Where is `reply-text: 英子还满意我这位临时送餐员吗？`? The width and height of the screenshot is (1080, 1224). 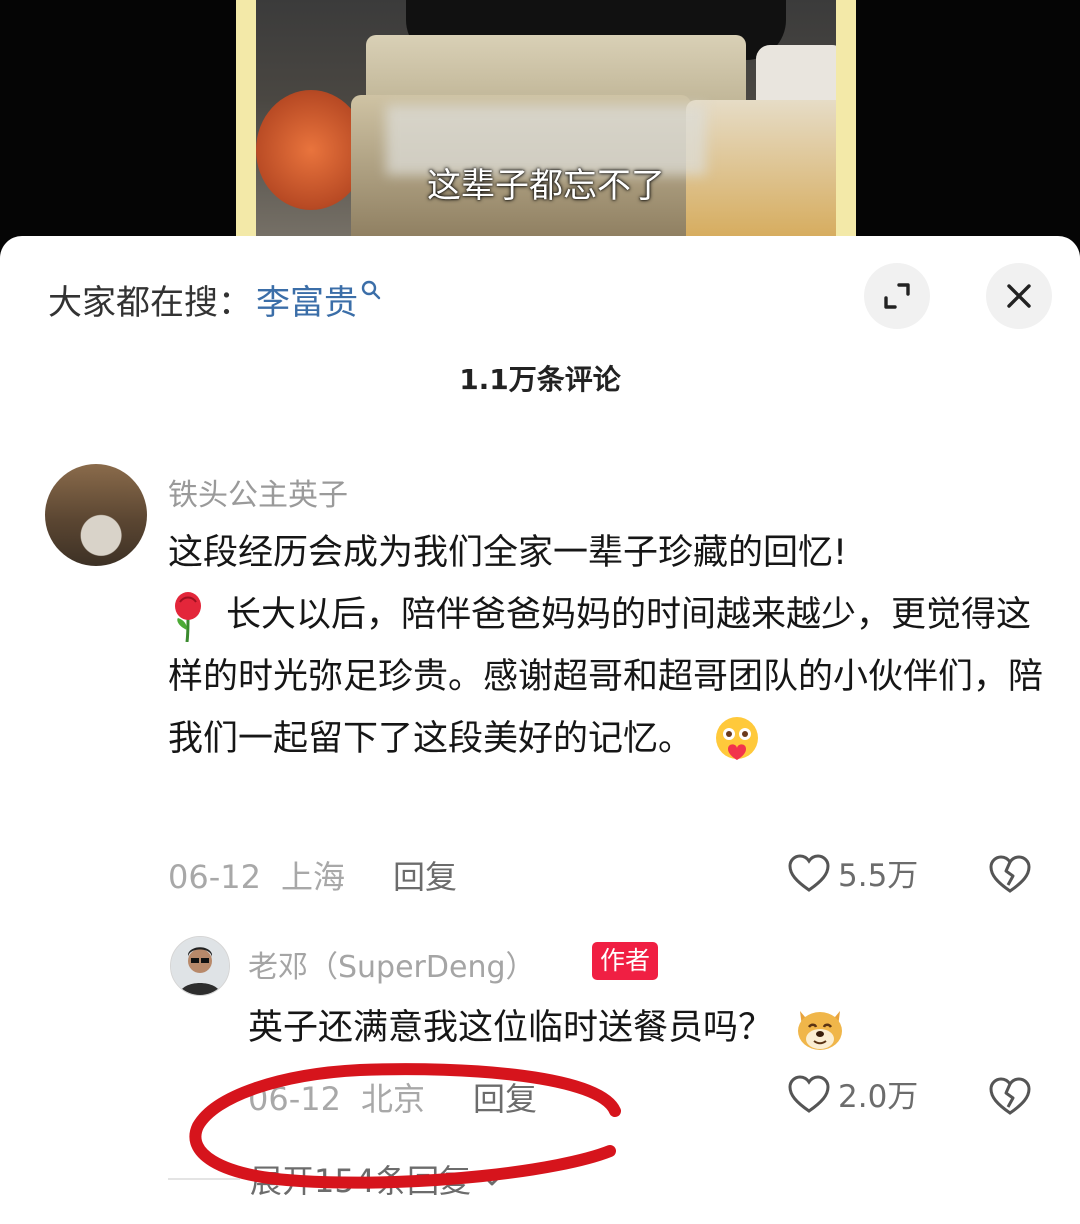 reply-text: 英子还满意我这位临时送餐员吗？ is located at coordinates (548, 1028).